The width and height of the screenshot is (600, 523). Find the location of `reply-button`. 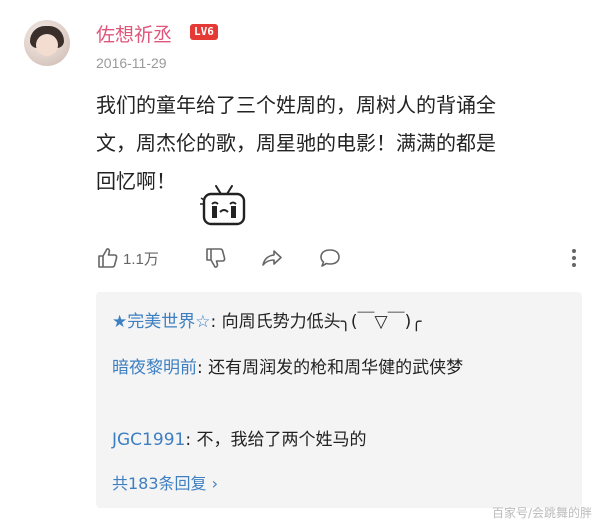

reply-button is located at coordinates (330, 258).